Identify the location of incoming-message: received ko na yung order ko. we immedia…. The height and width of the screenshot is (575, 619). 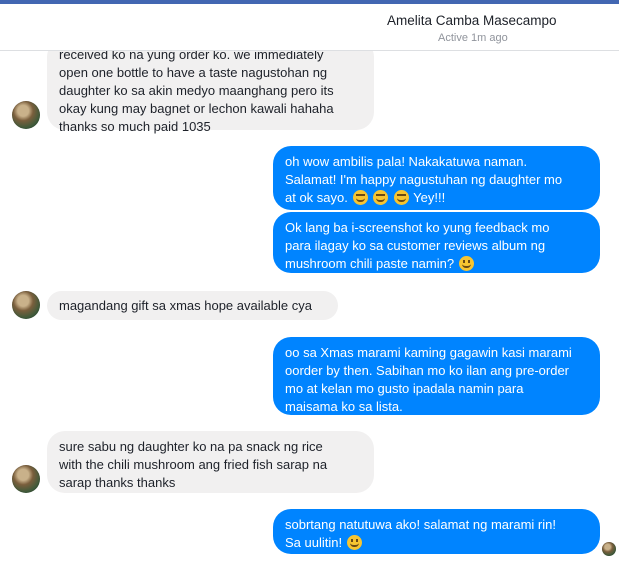
(210, 92).